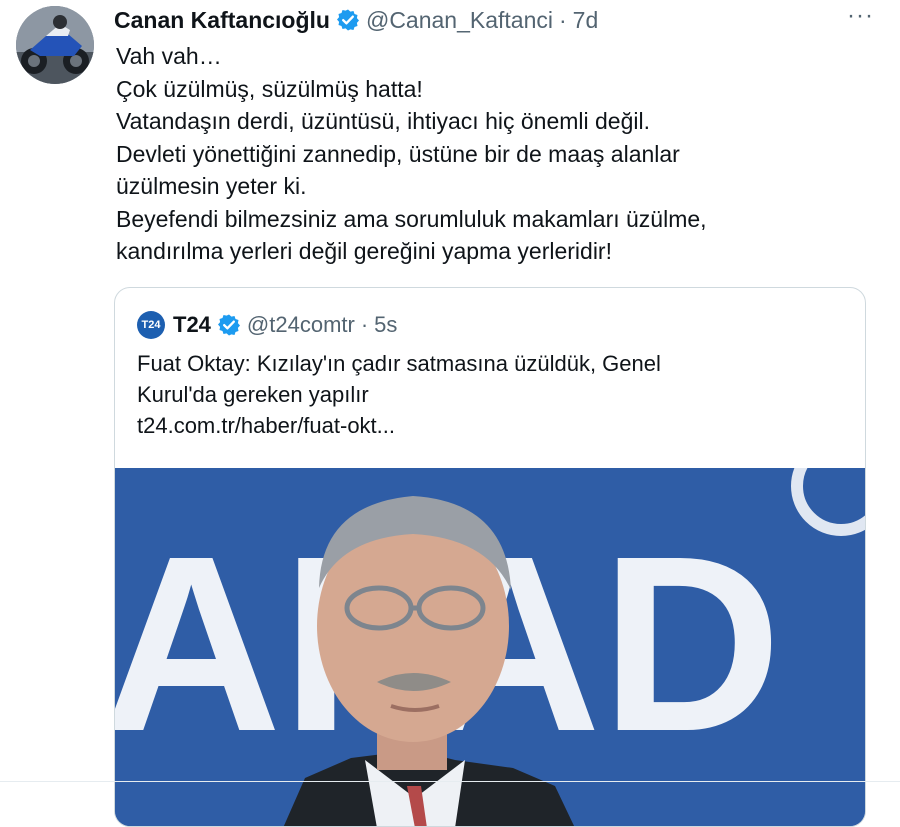  I want to click on tweet-time: 7d, so click(586, 20).